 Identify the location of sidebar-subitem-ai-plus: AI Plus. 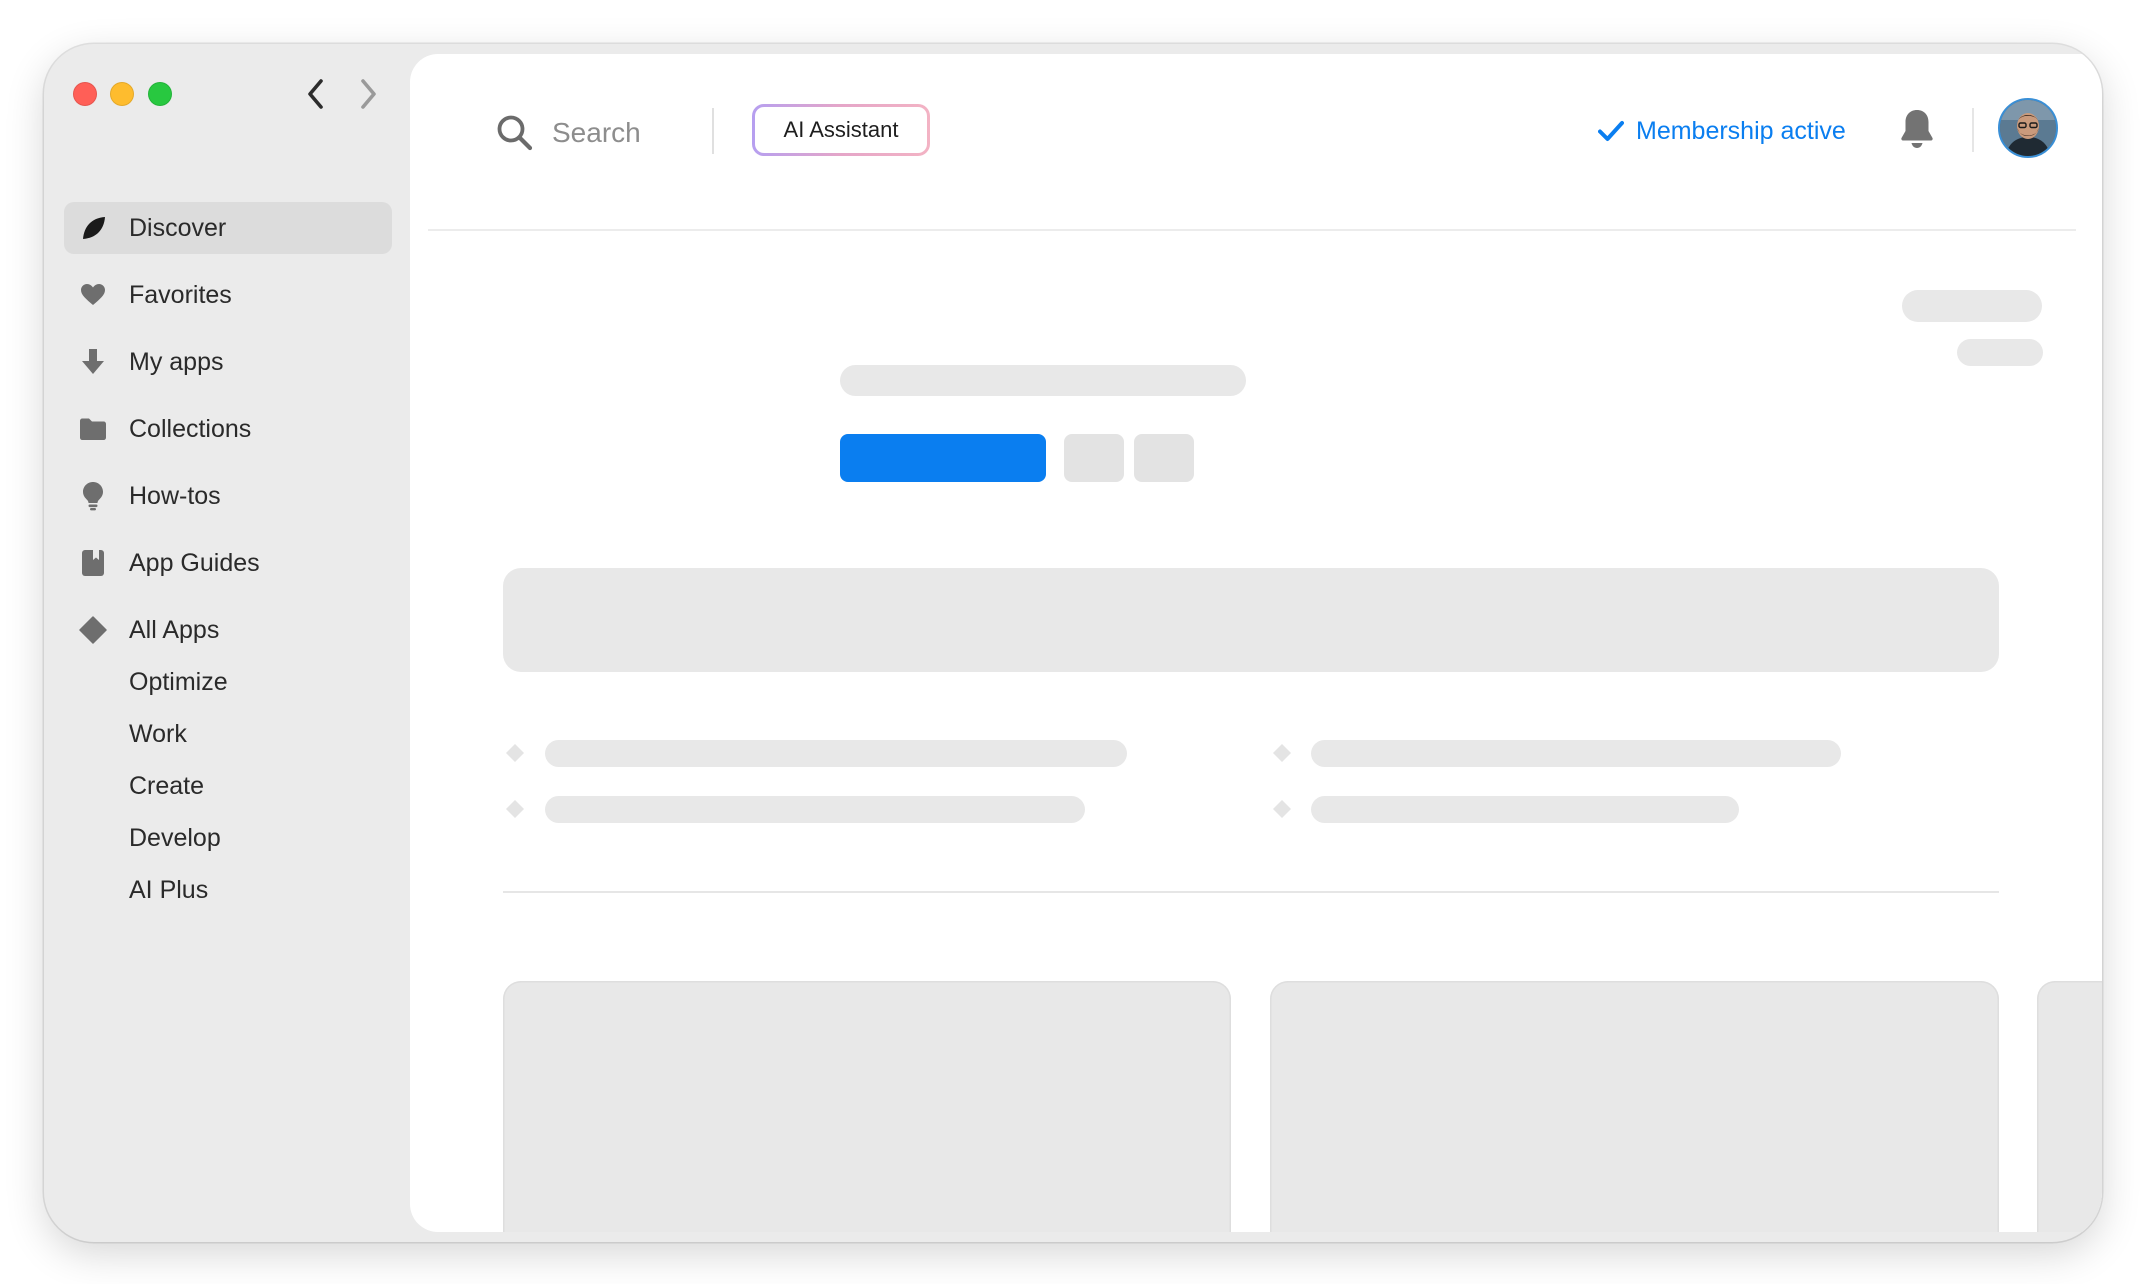
(228, 890).